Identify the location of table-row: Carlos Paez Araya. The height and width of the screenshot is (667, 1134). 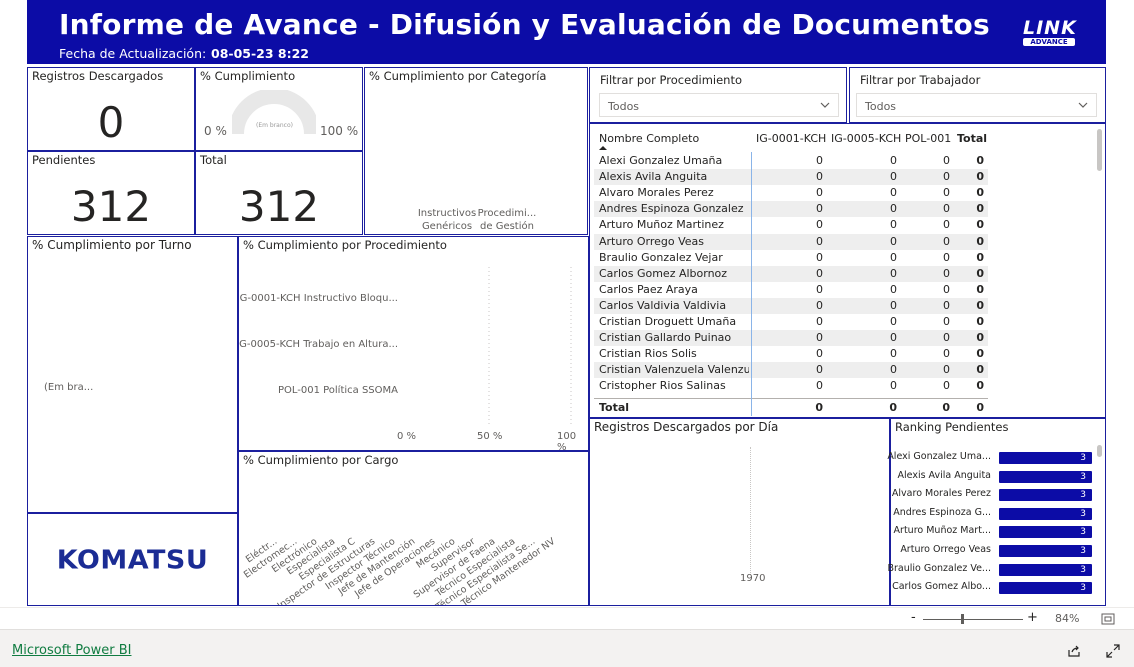
(674, 289).